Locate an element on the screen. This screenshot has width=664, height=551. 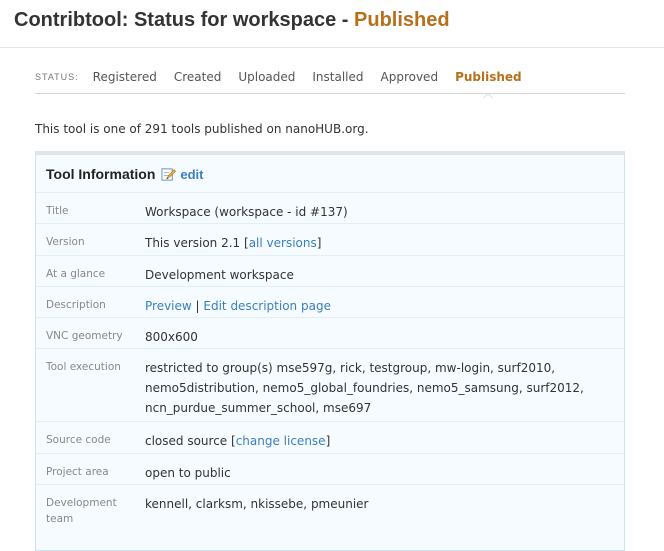
row-value-development-team: kennell, clarksm, nkissebe, pmeunier is located at coordinates (257, 504).